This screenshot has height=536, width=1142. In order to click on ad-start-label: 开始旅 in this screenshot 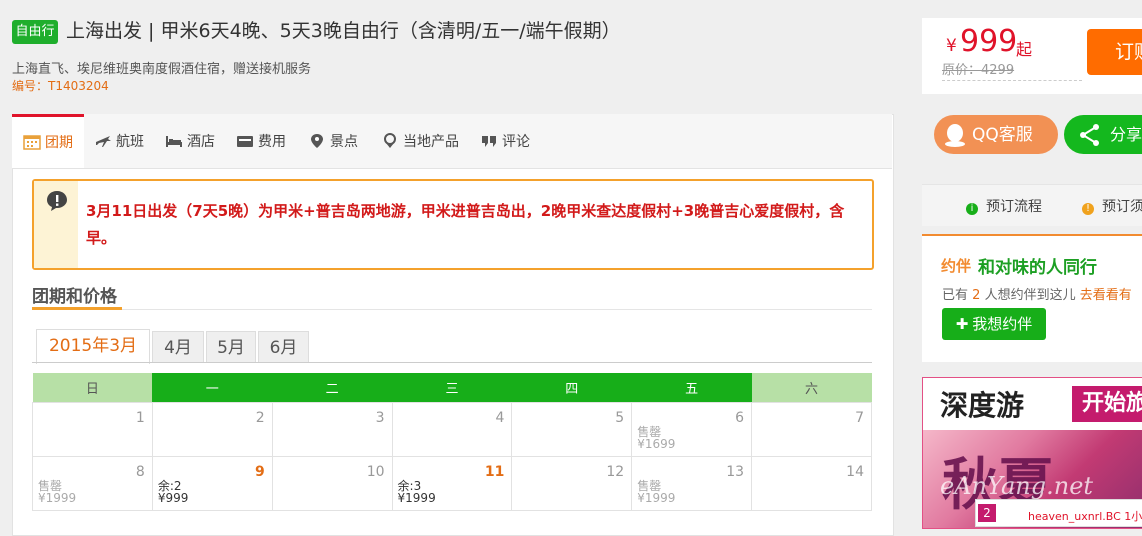, I will do `click(1107, 404)`.